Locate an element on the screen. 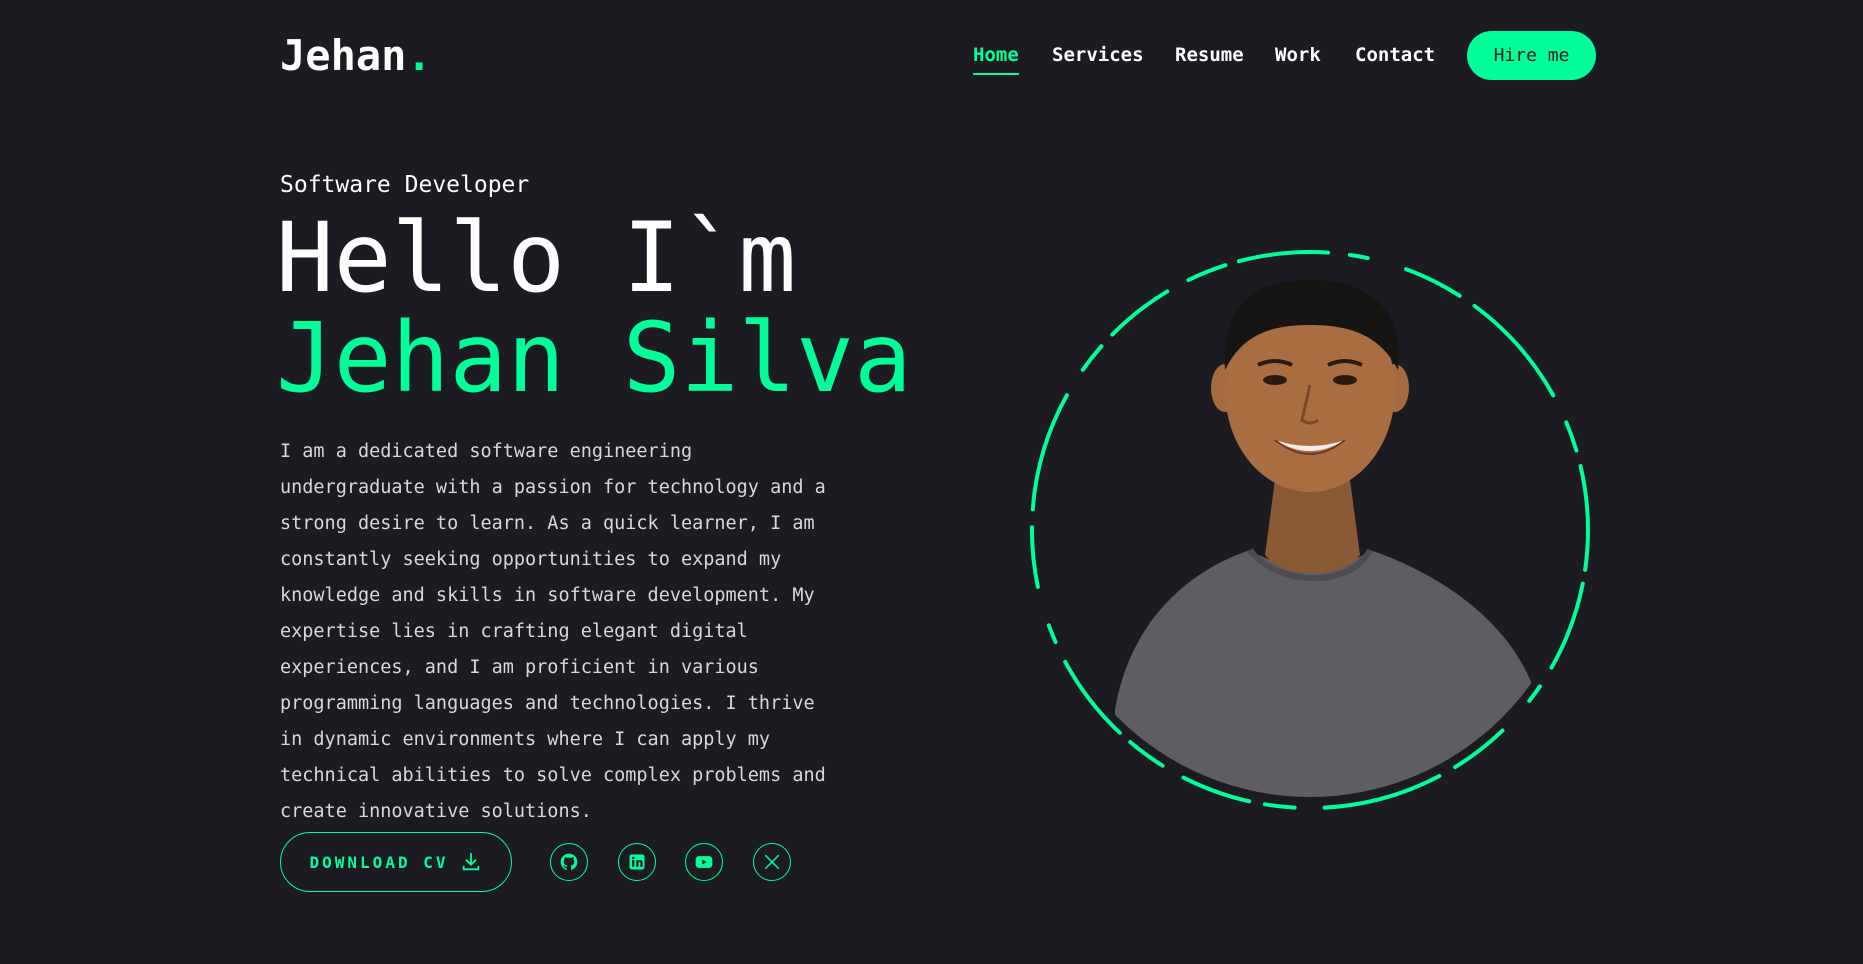 Image resolution: width=1863 pixels, height=964 pixels. nav-work: Work is located at coordinates (1298, 55).